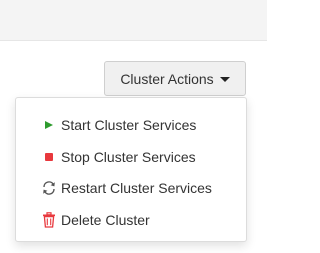  Describe the element at coordinates (224, 79) in the screenshot. I see `caret-down-icon` at that location.